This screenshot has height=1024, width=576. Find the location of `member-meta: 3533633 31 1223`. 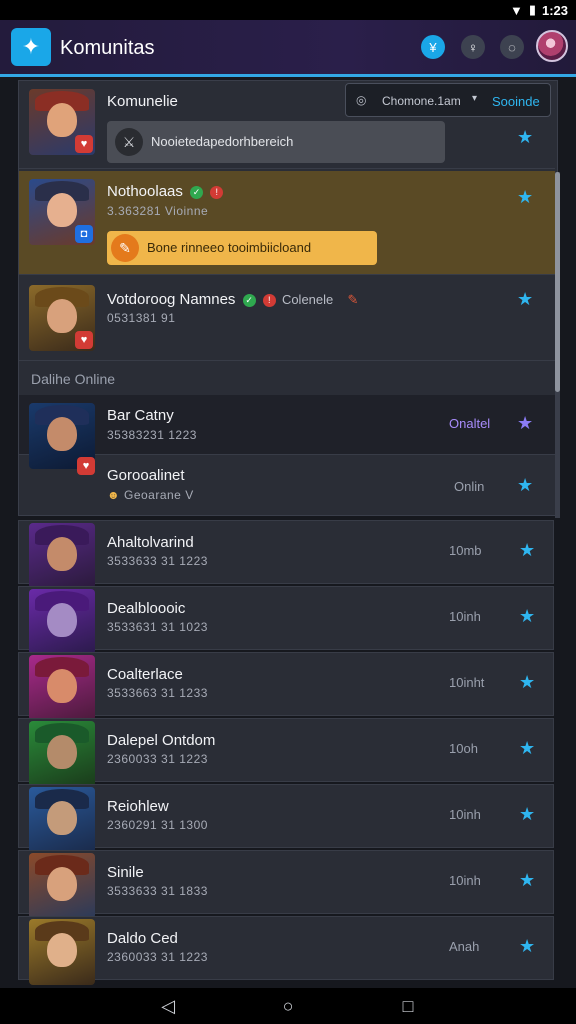

member-meta: 3533633 31 1223 is located at coordinates (157, 561).